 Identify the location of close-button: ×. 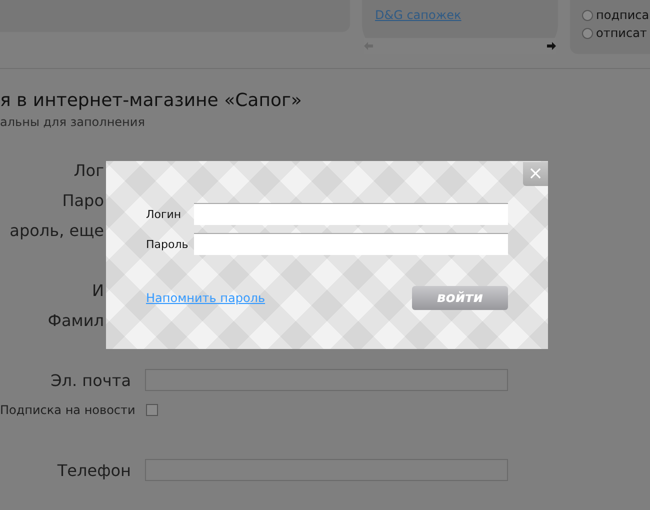
(535, 174).